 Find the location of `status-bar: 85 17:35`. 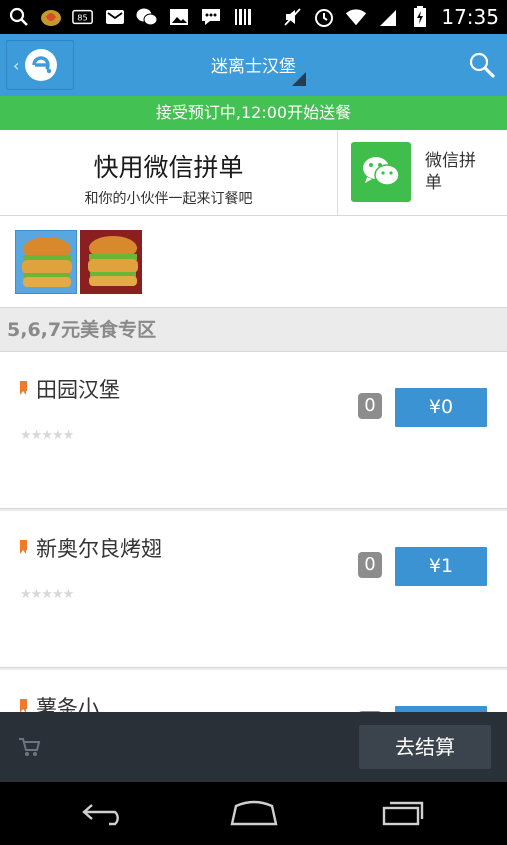

status-bar: 85 17:35 is located at coordinates (253, 17).